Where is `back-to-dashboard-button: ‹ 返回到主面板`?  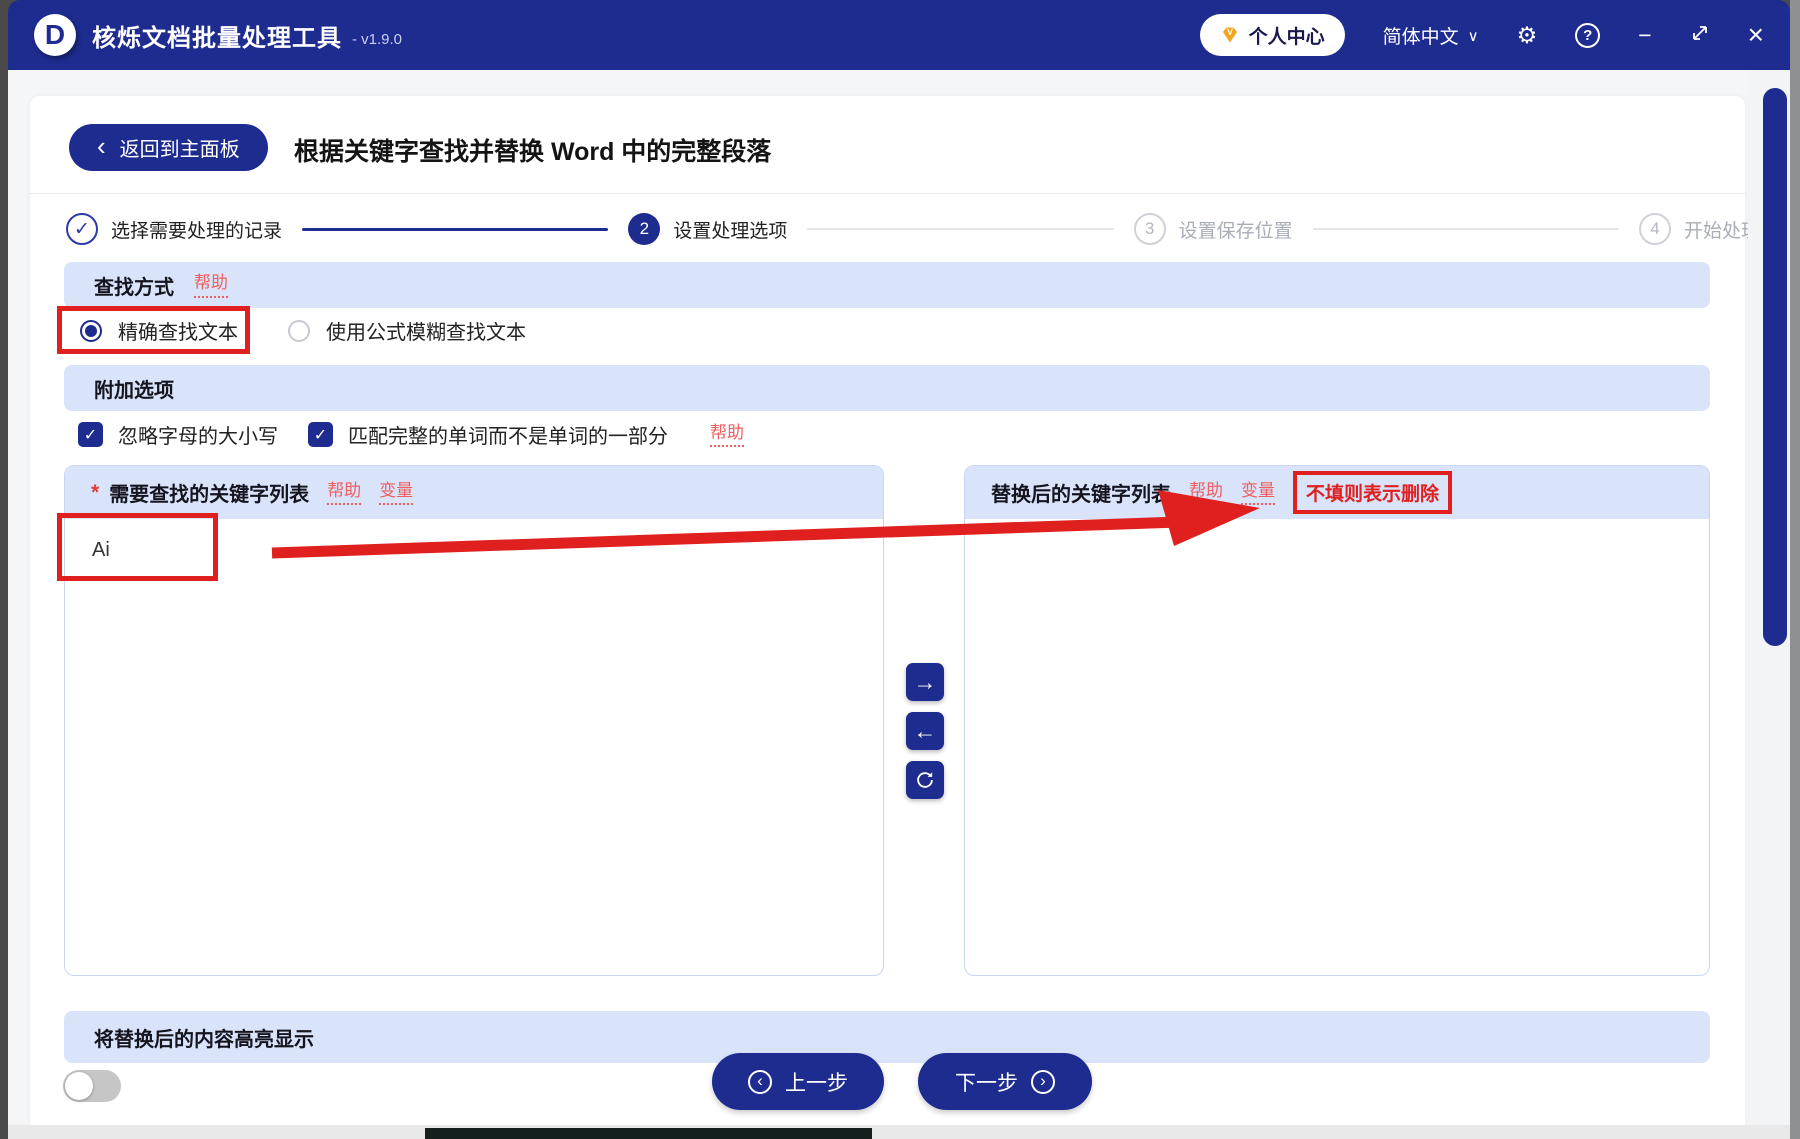
back-to-dashboard-button: ‹ 返回到主面板 is located at coordinates (168, 147).